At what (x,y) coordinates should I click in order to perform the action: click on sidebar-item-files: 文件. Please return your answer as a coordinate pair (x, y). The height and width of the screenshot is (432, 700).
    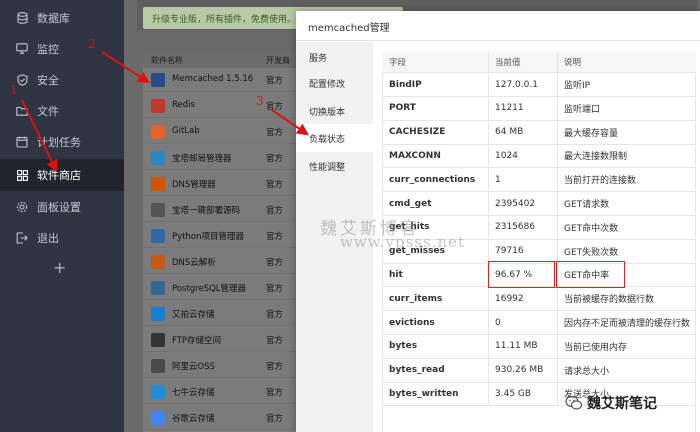
    Looking at the image, I should click on (62, 110).